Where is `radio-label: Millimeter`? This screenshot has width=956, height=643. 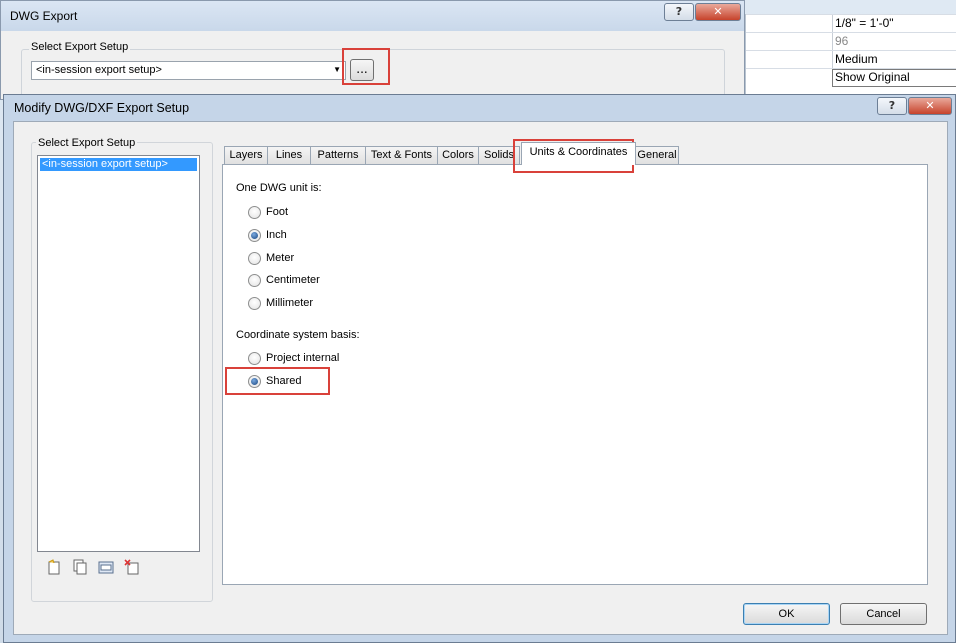
radio-label: Millimeter is located at coordinates (290, 303).